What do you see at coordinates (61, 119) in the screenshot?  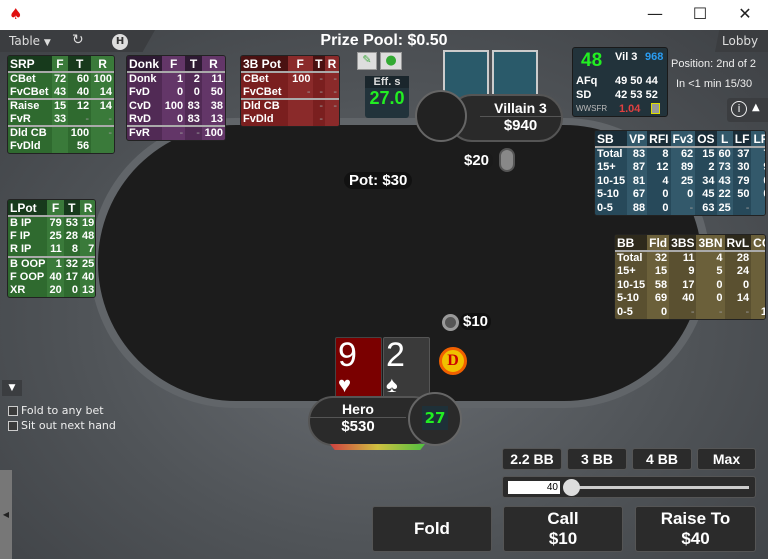 I see `hud-row: FvR 33 - -` at bounding box center [61, 119].